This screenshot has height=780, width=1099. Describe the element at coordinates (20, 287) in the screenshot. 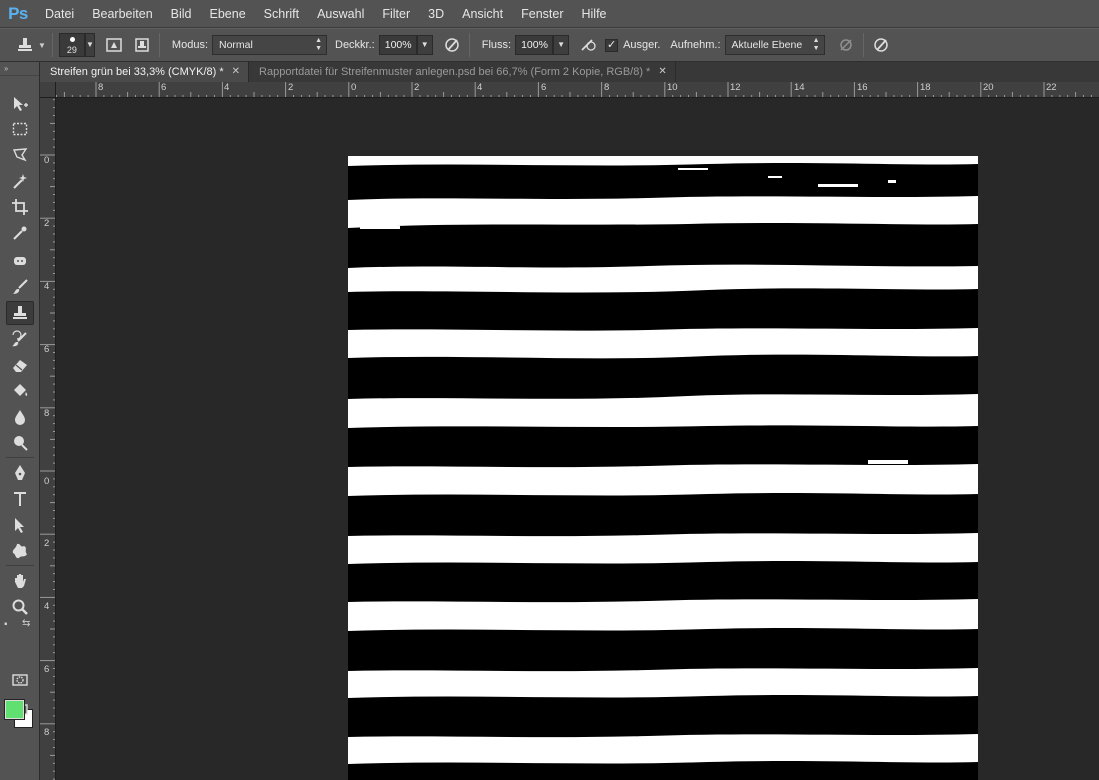

I see `brush-tool-icon` at that location.